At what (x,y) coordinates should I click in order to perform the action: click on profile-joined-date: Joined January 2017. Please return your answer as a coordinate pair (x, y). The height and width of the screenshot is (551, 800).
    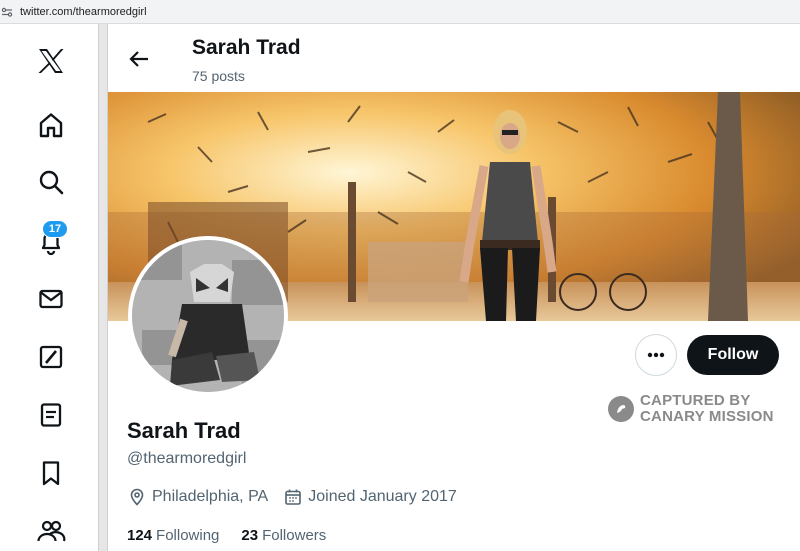
    Looking at the image, I should click on (382, 496).